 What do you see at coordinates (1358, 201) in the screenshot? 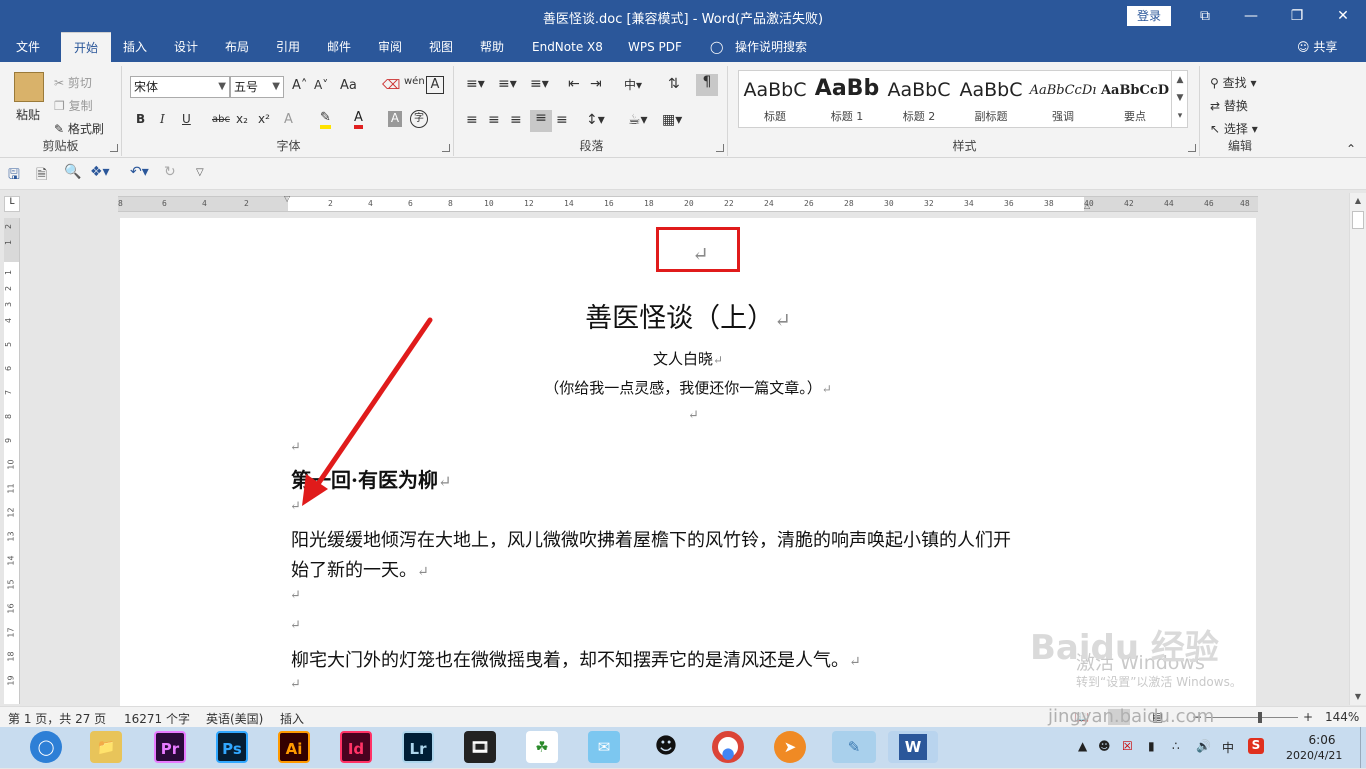
I see `scroll-up-icon: ▲` at bounding box center [1358, 201].